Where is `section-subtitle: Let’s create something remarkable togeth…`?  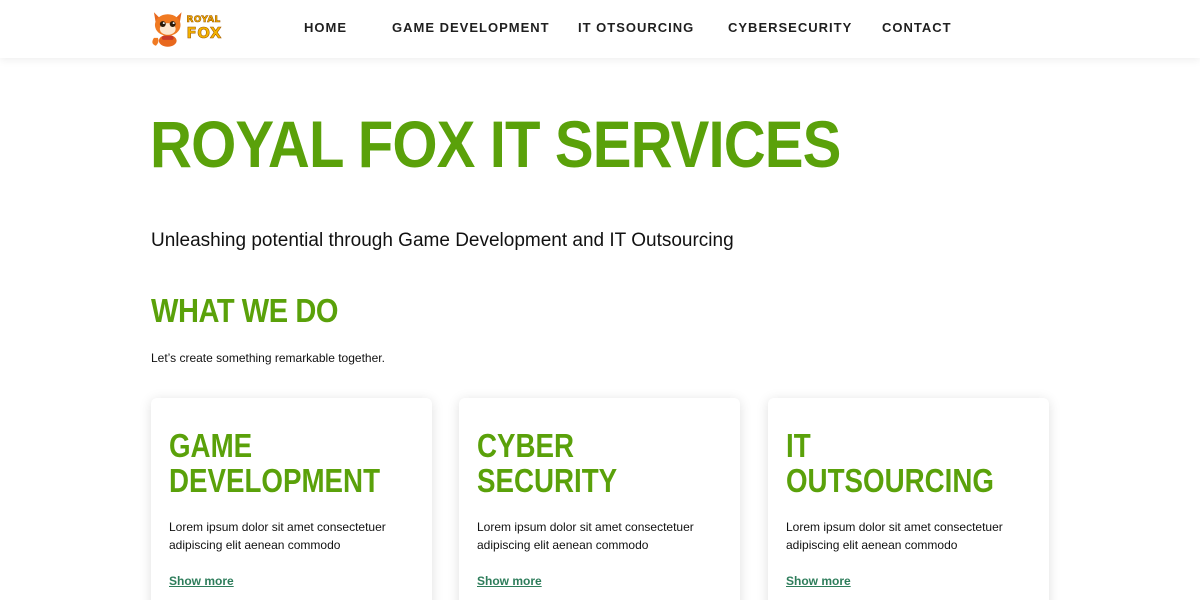
section-subtitle: Let’s create something remarkable togeth… is located at coordinates (268, 358).